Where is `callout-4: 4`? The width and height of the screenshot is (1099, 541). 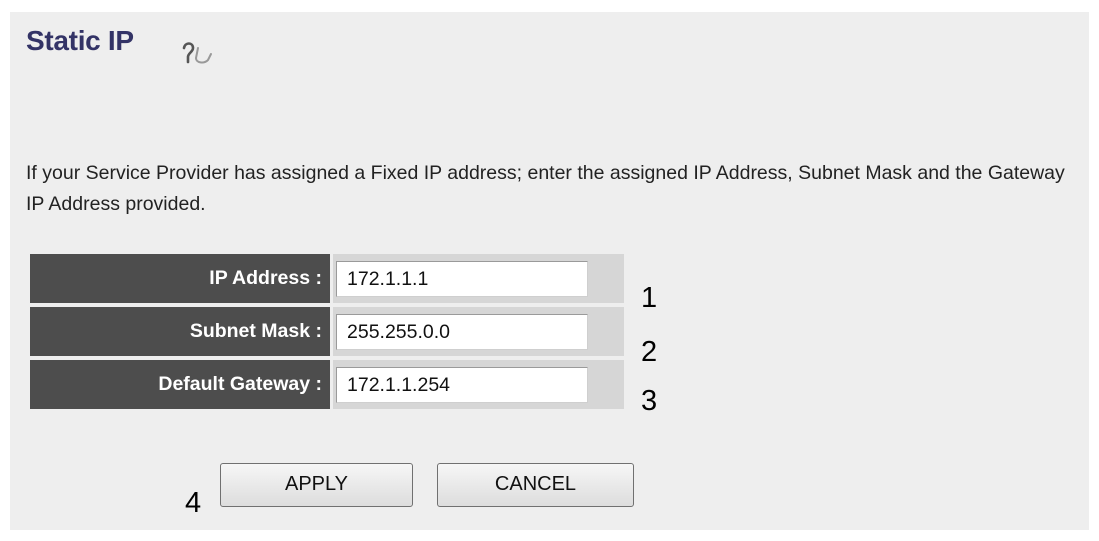
callout-4: 4 is located at coordinates (193, 503).